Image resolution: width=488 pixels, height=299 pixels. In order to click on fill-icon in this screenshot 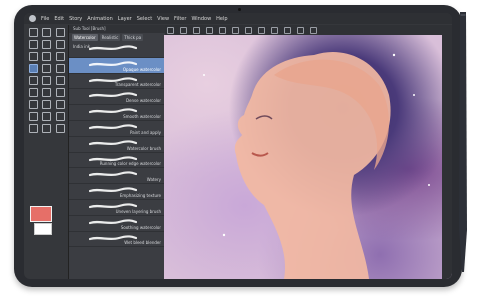, I will do `click(261, 30)`.